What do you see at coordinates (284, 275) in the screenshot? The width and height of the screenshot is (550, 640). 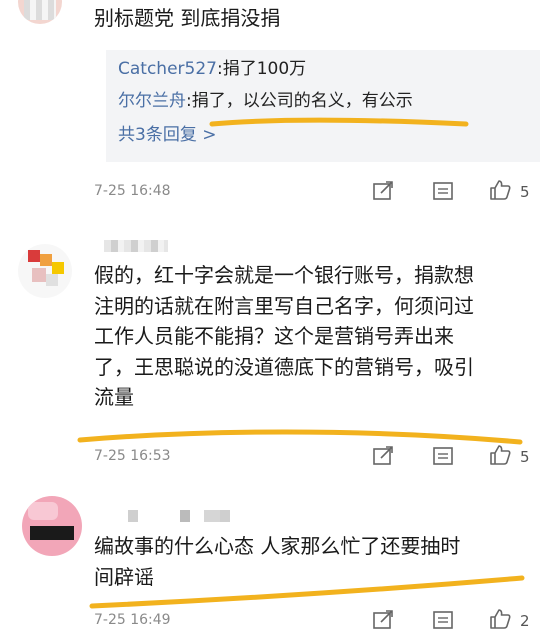 I see `comment-line: 假的，红十字会就是一个银行账号，捐款想` at bounding box center [284, 275].